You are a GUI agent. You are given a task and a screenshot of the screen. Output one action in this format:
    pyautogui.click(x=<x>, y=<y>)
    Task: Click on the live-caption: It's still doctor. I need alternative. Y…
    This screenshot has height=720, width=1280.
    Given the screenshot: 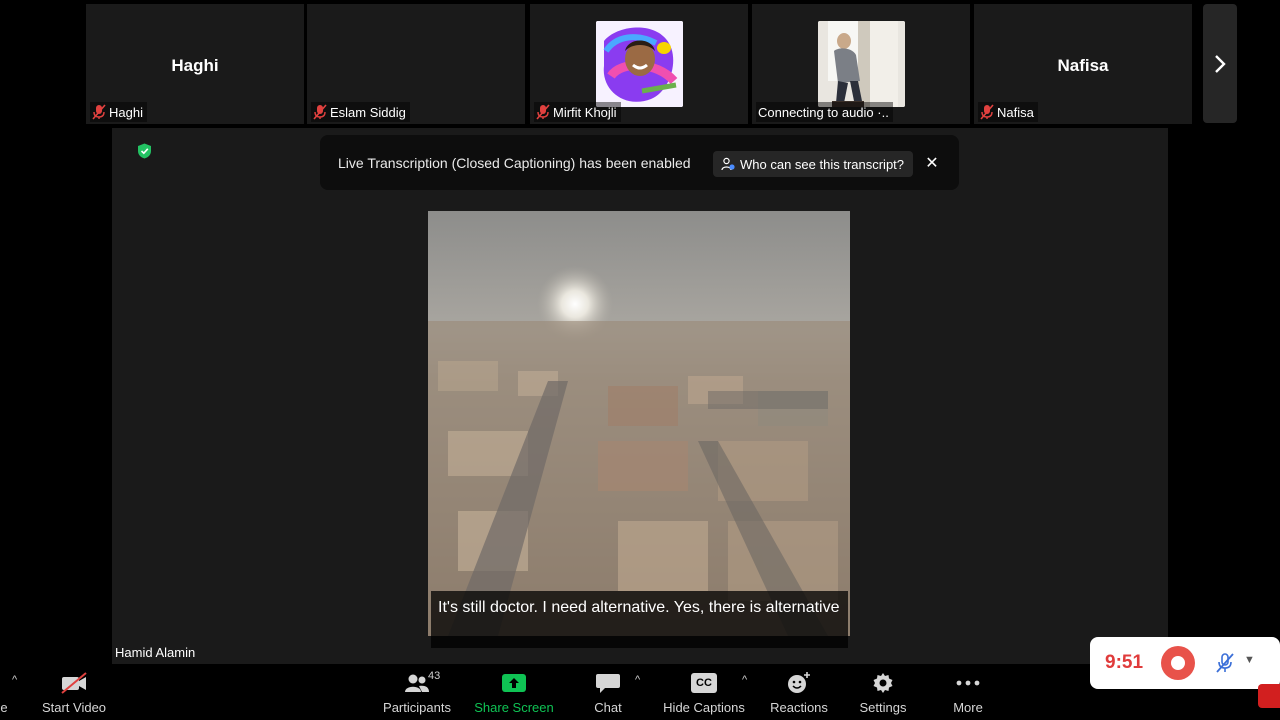 What is the action you would take?
    pyautogui.click(x=639, y=619)
    